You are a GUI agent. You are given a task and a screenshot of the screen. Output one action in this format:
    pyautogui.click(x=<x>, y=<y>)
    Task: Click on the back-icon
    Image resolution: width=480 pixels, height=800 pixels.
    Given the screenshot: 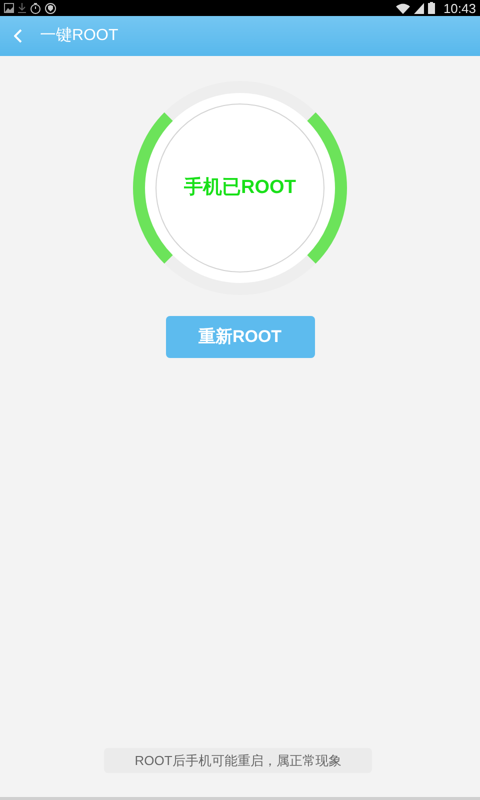 What is the action you would take?
    pyautogui.click(x=18, y=36)
    